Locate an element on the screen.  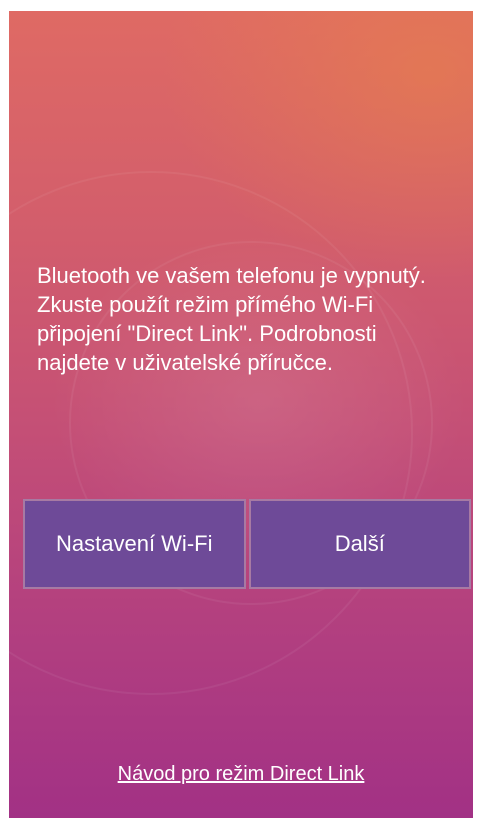
wifi-settings-button: Nastavení Wi-Fi is located at coordinates (134, 544).